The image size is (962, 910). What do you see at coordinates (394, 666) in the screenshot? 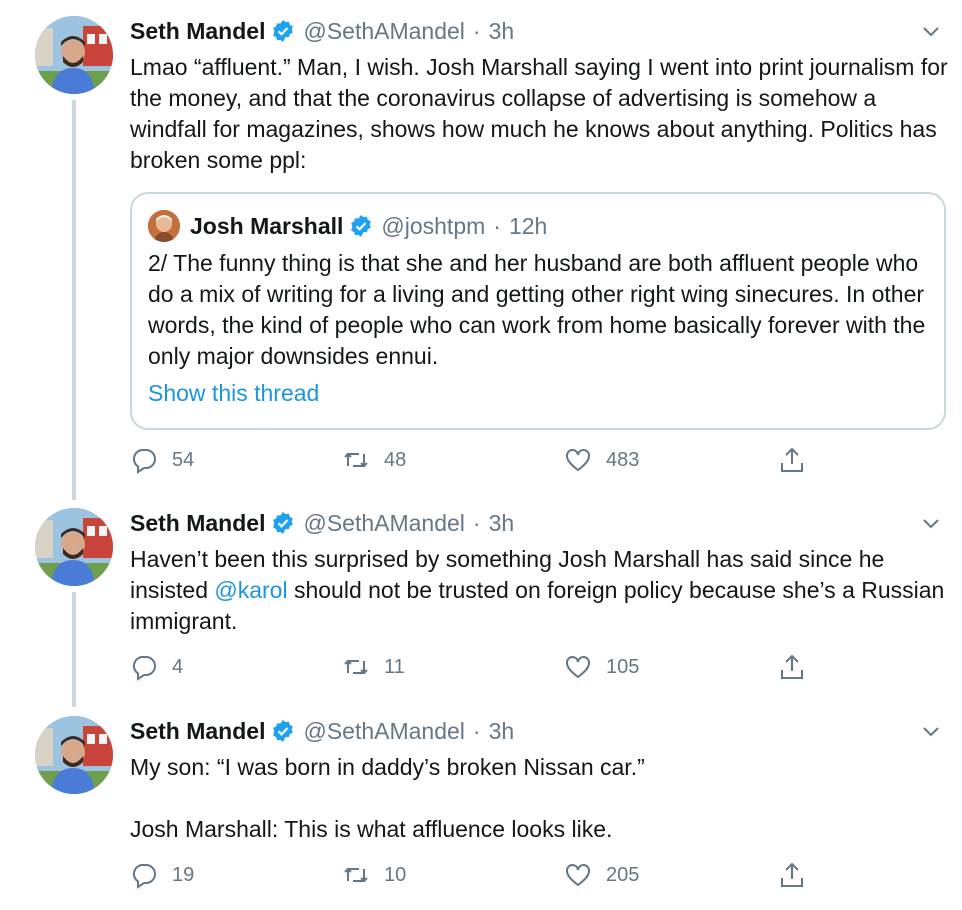
I see `retweet-count: 11` at bounding box center [394, 666].